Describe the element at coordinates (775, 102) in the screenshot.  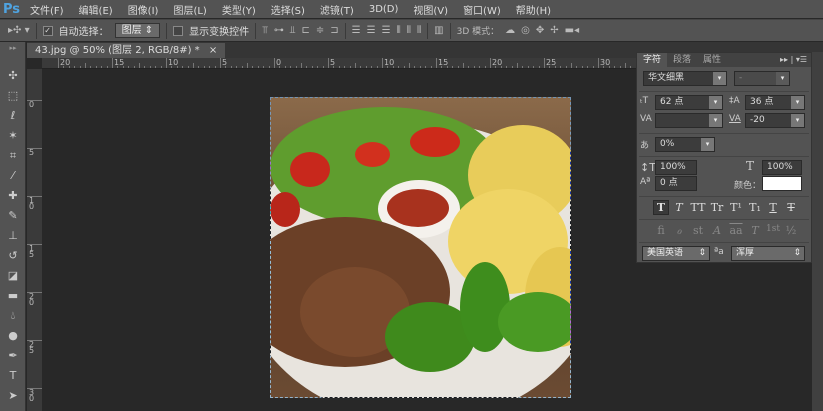
I see `leading-field: 36 点 ▾` at that location.